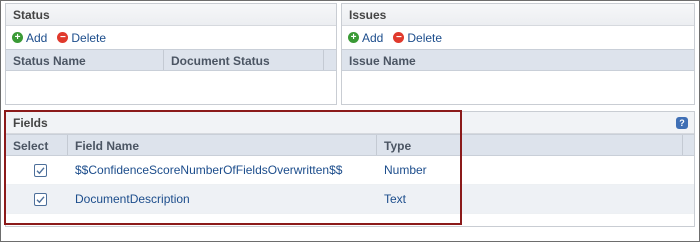 The width and height of the screenshot is (700, 242). I want to click on status-delete-button: − Delete, so click(81, 38).